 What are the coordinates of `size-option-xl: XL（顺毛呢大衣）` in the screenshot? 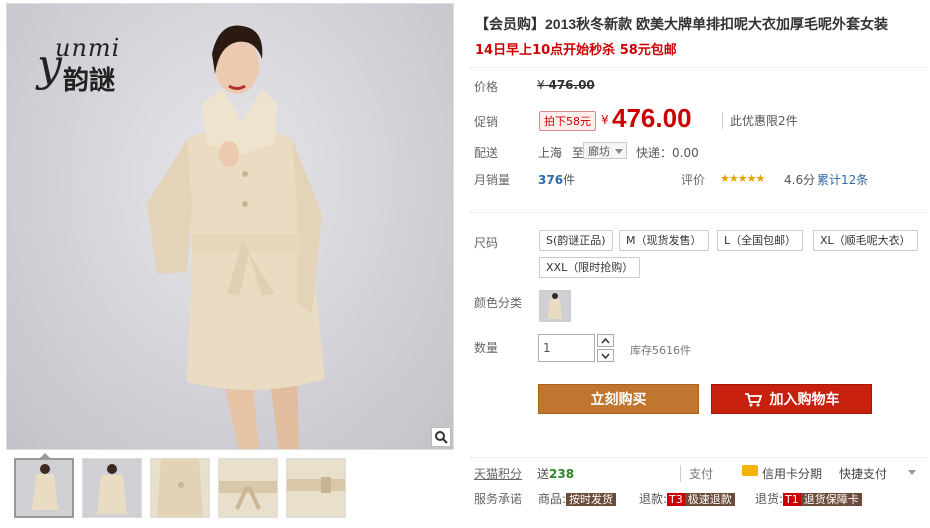 It's located at (865, 240).